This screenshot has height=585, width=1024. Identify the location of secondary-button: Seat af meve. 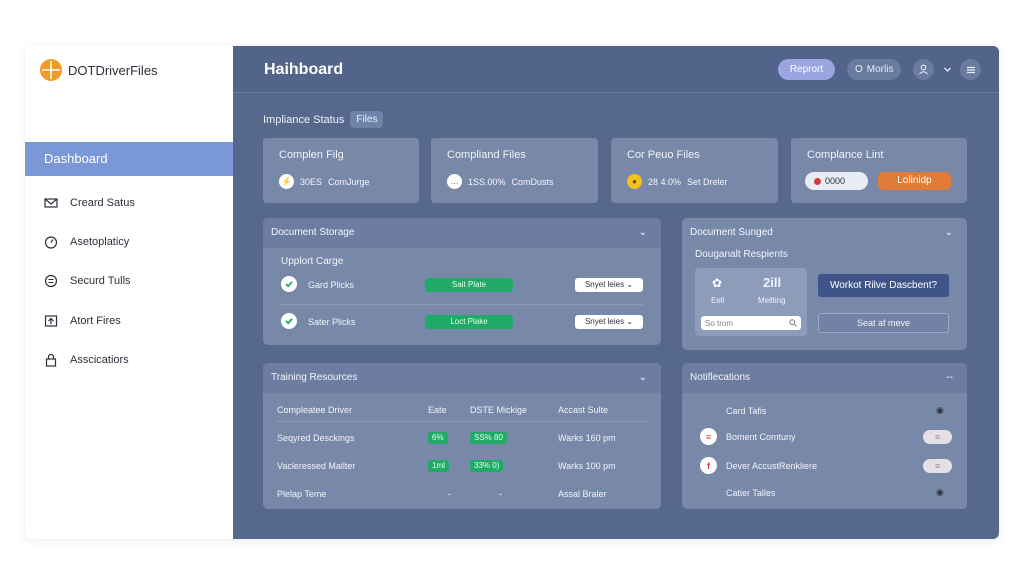
(883, 323).